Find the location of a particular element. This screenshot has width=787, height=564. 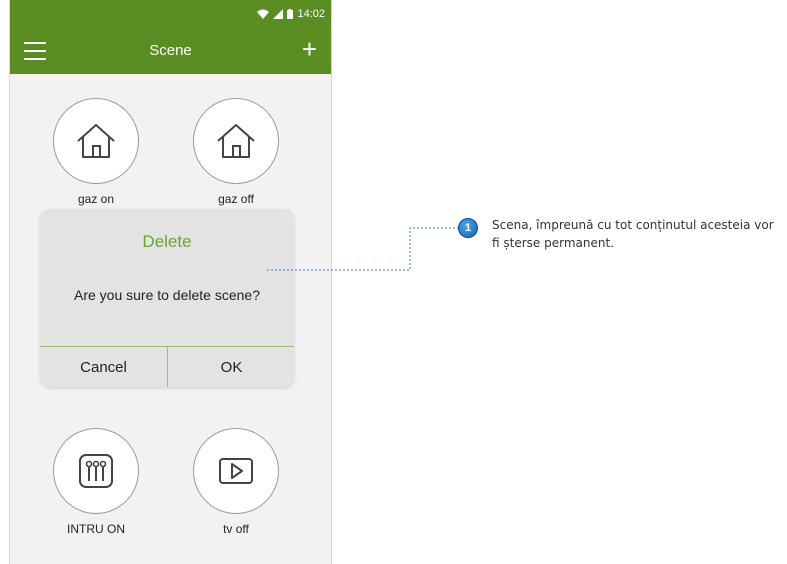

callout-marker: 1 is located at coordinates (468, 228).